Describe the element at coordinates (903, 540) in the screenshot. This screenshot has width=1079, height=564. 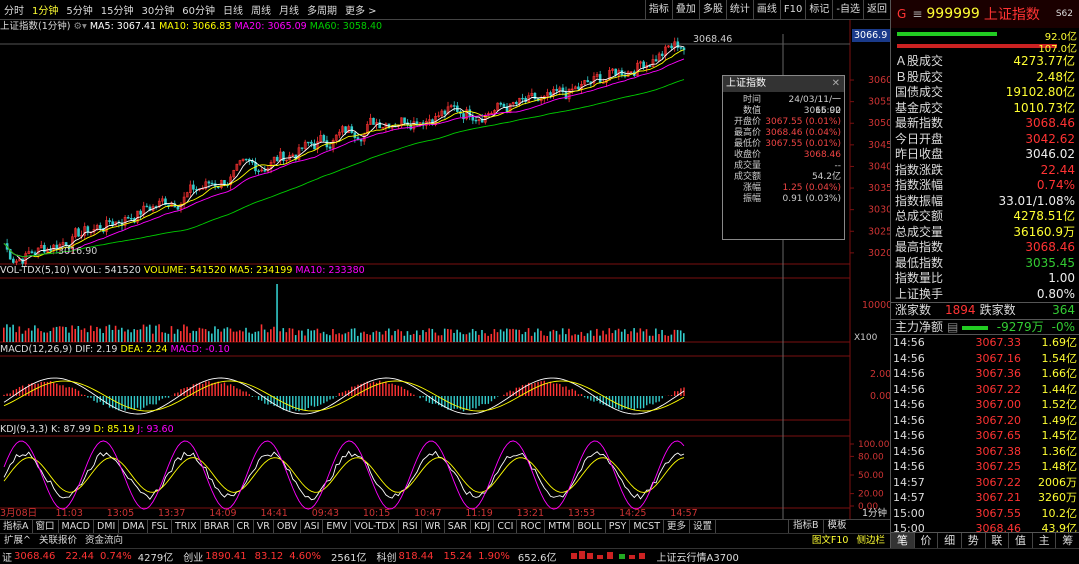
I see `quote-tab-0: 笔` at that location.